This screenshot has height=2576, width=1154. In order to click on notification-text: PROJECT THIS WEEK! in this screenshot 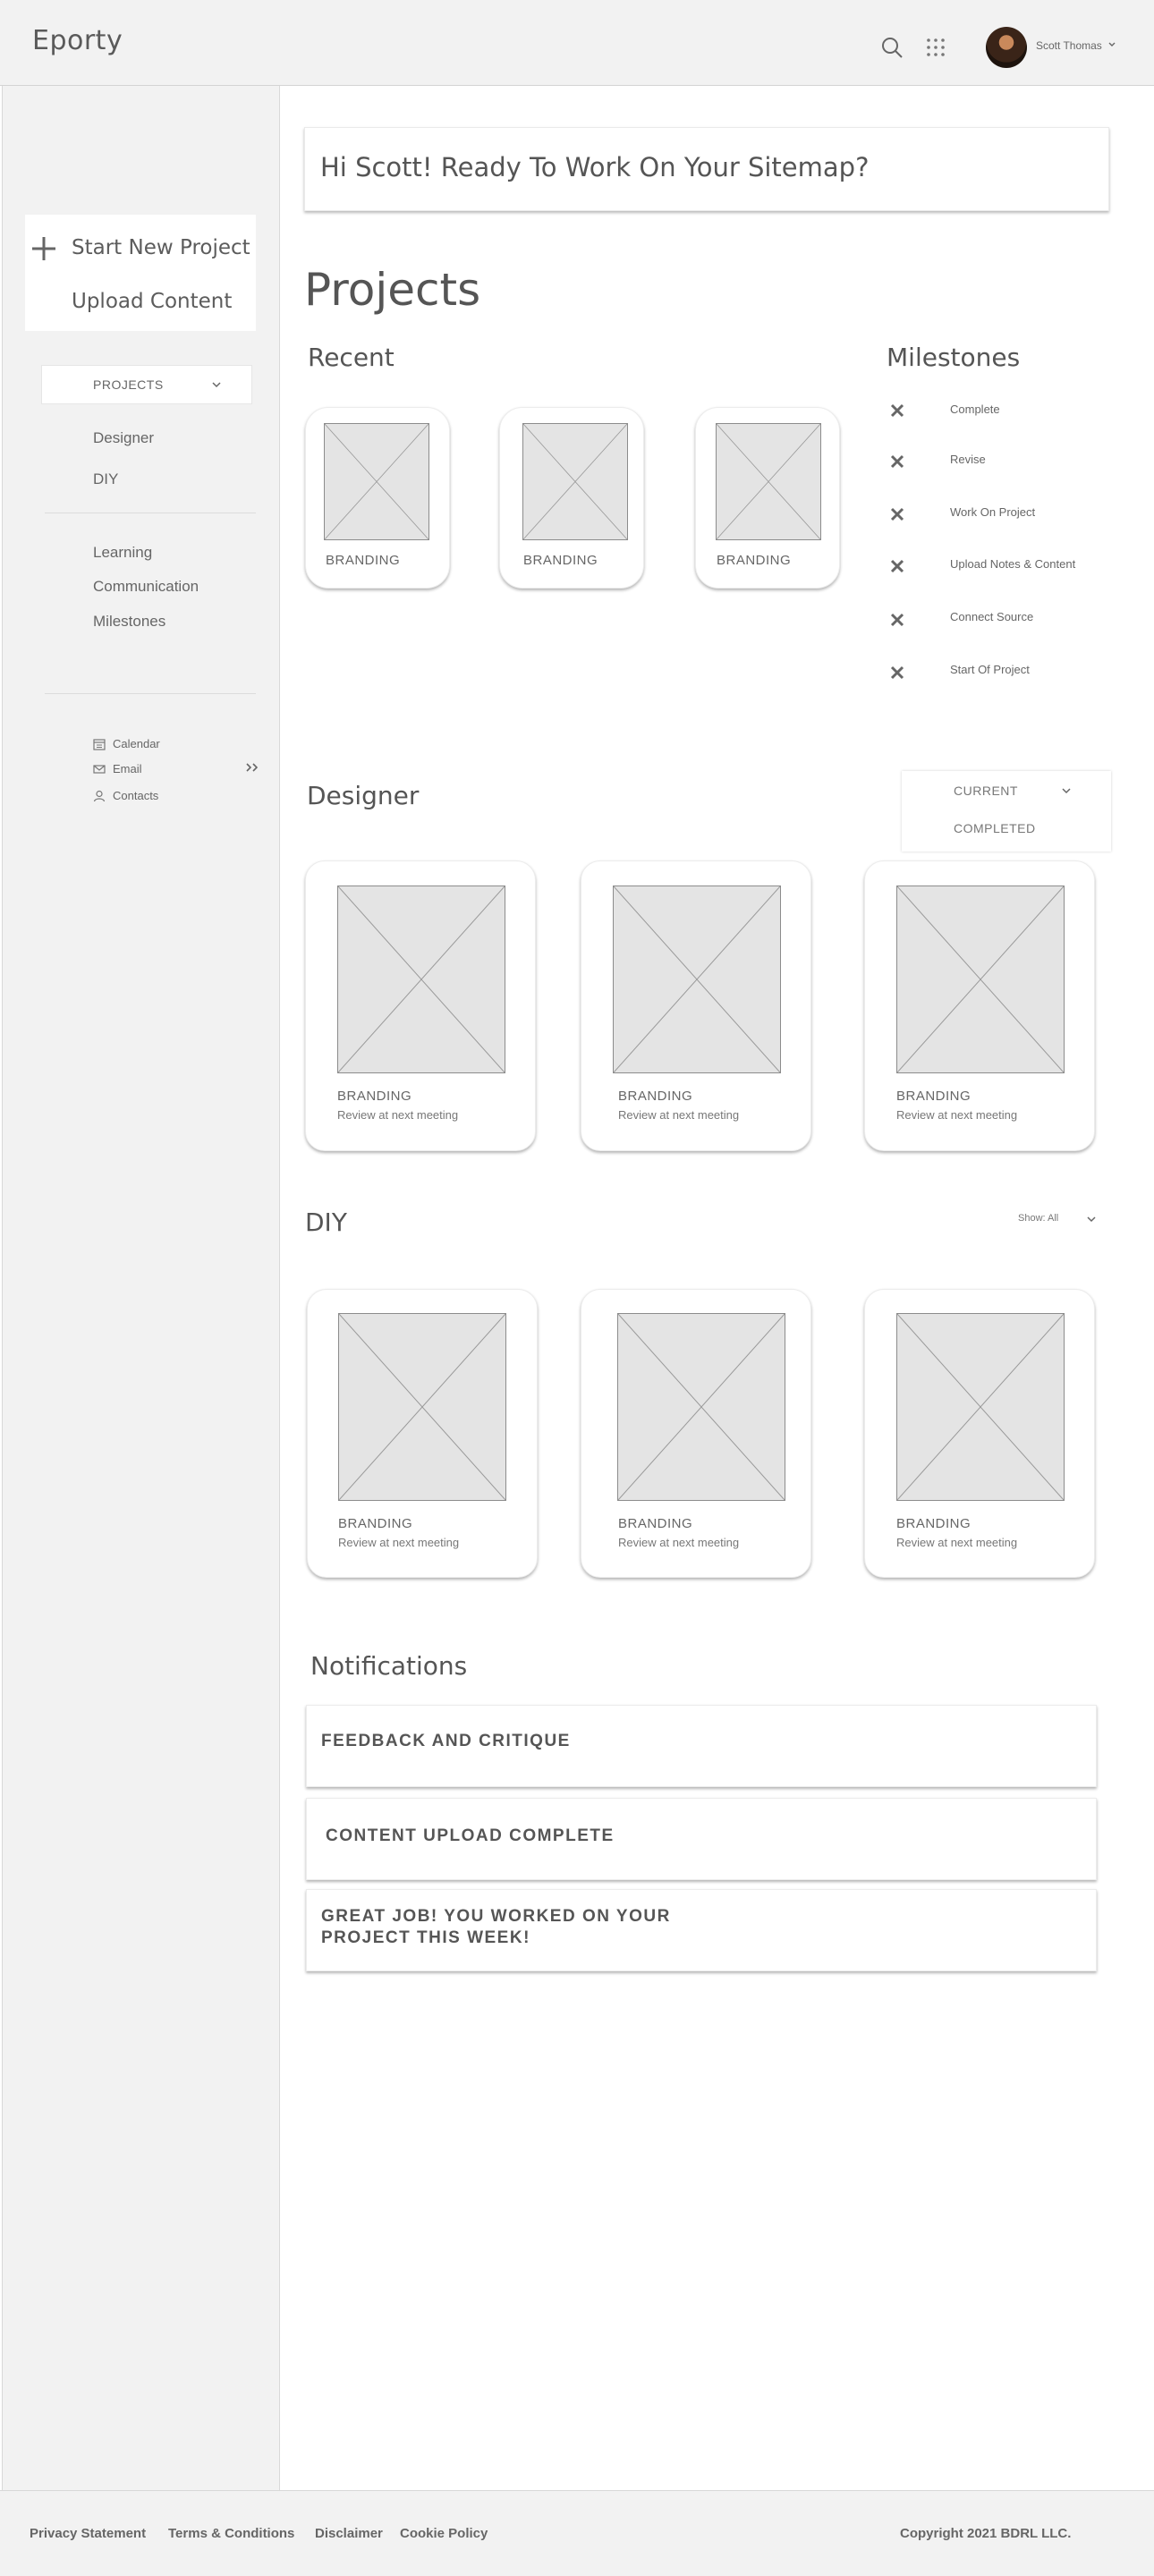, I will do `click(425, 1937)`.